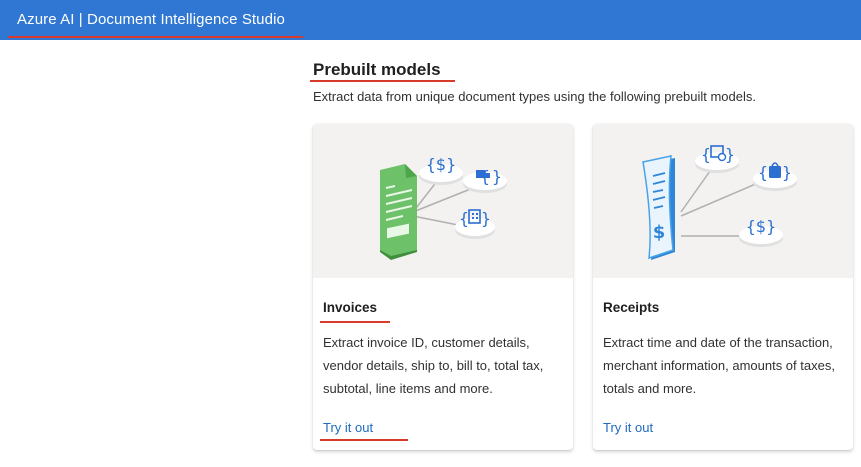 The width and height of the screenshot is (861, 467). I want to click on building-braces-icon: { }, so click(475, 224).